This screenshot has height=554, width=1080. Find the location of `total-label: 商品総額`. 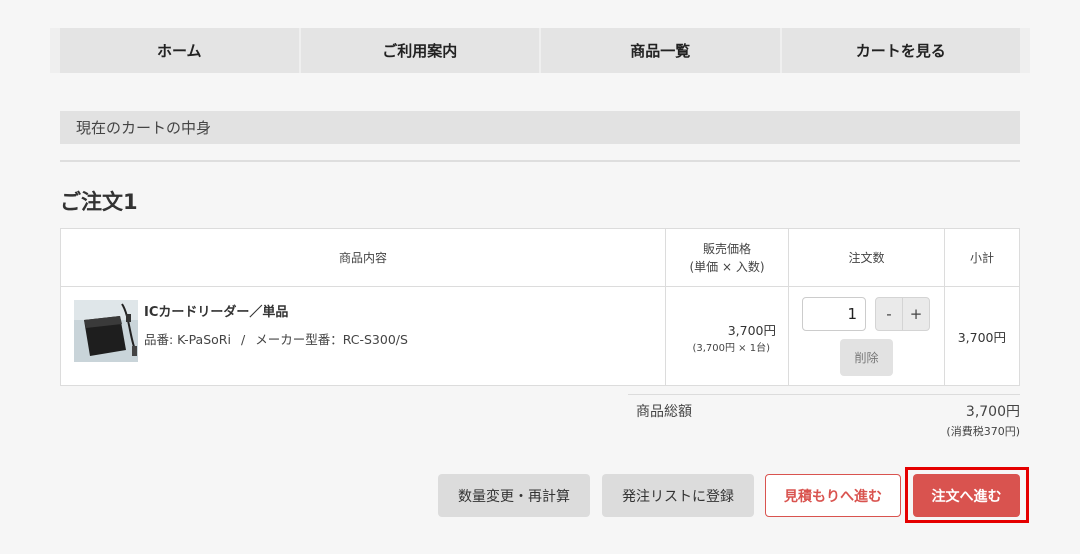

total-label: 商品総額 is located at coordinates (664, 412).